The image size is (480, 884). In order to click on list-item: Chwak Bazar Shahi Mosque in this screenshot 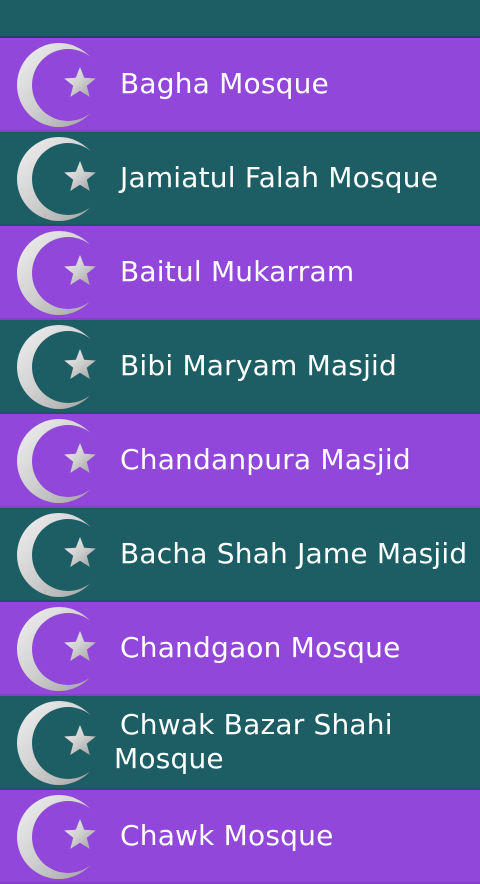, I will do `click(240, 743)`.